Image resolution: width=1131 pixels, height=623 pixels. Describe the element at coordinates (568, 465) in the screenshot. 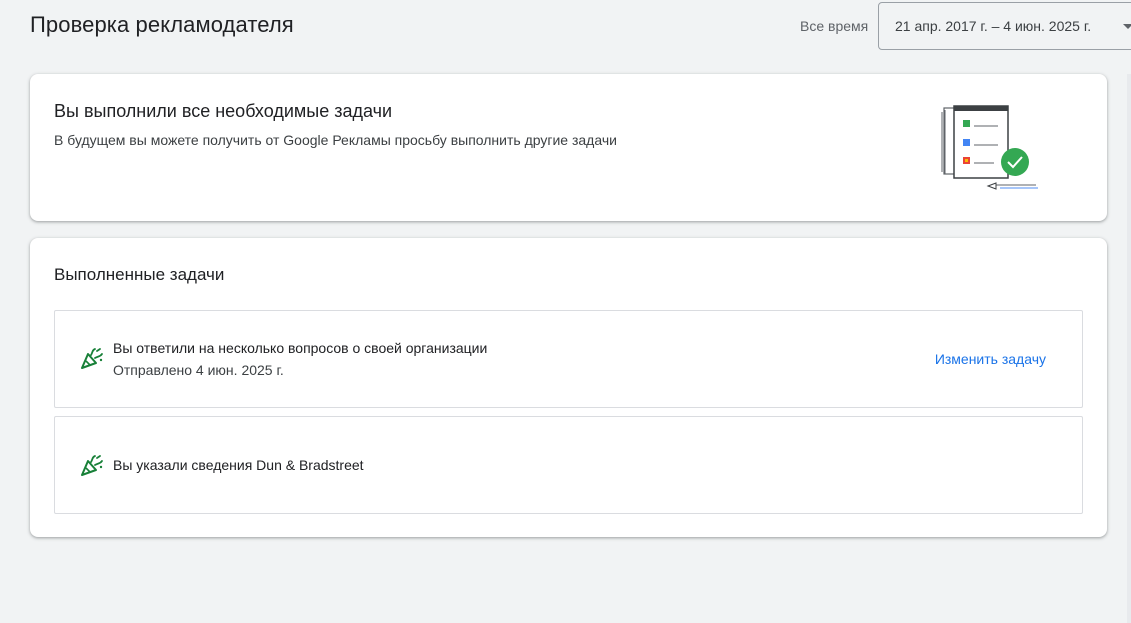

I see `task-item: Вы указали сведения Dun & Bradstreet` at that location.